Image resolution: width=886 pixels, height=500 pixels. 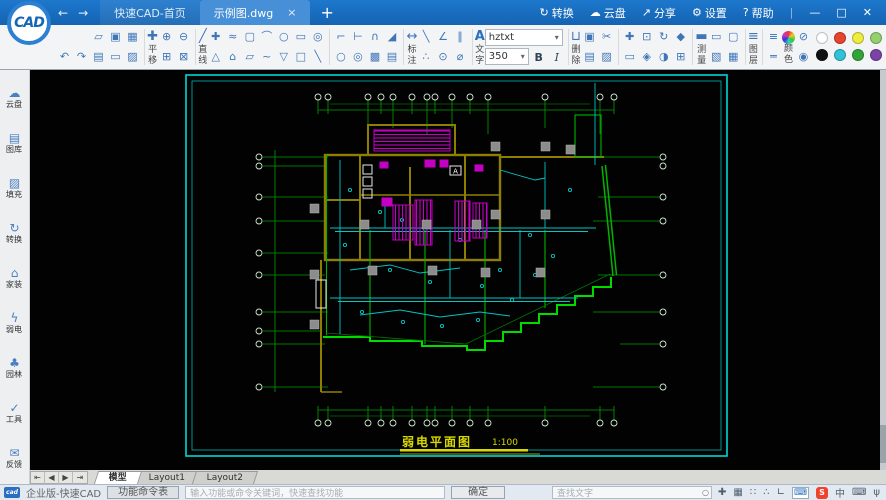 What do you see at coordinates (132, 37) in the screenshot?
I see `save-as-icon: ▦` at bounding box center [132, 37].